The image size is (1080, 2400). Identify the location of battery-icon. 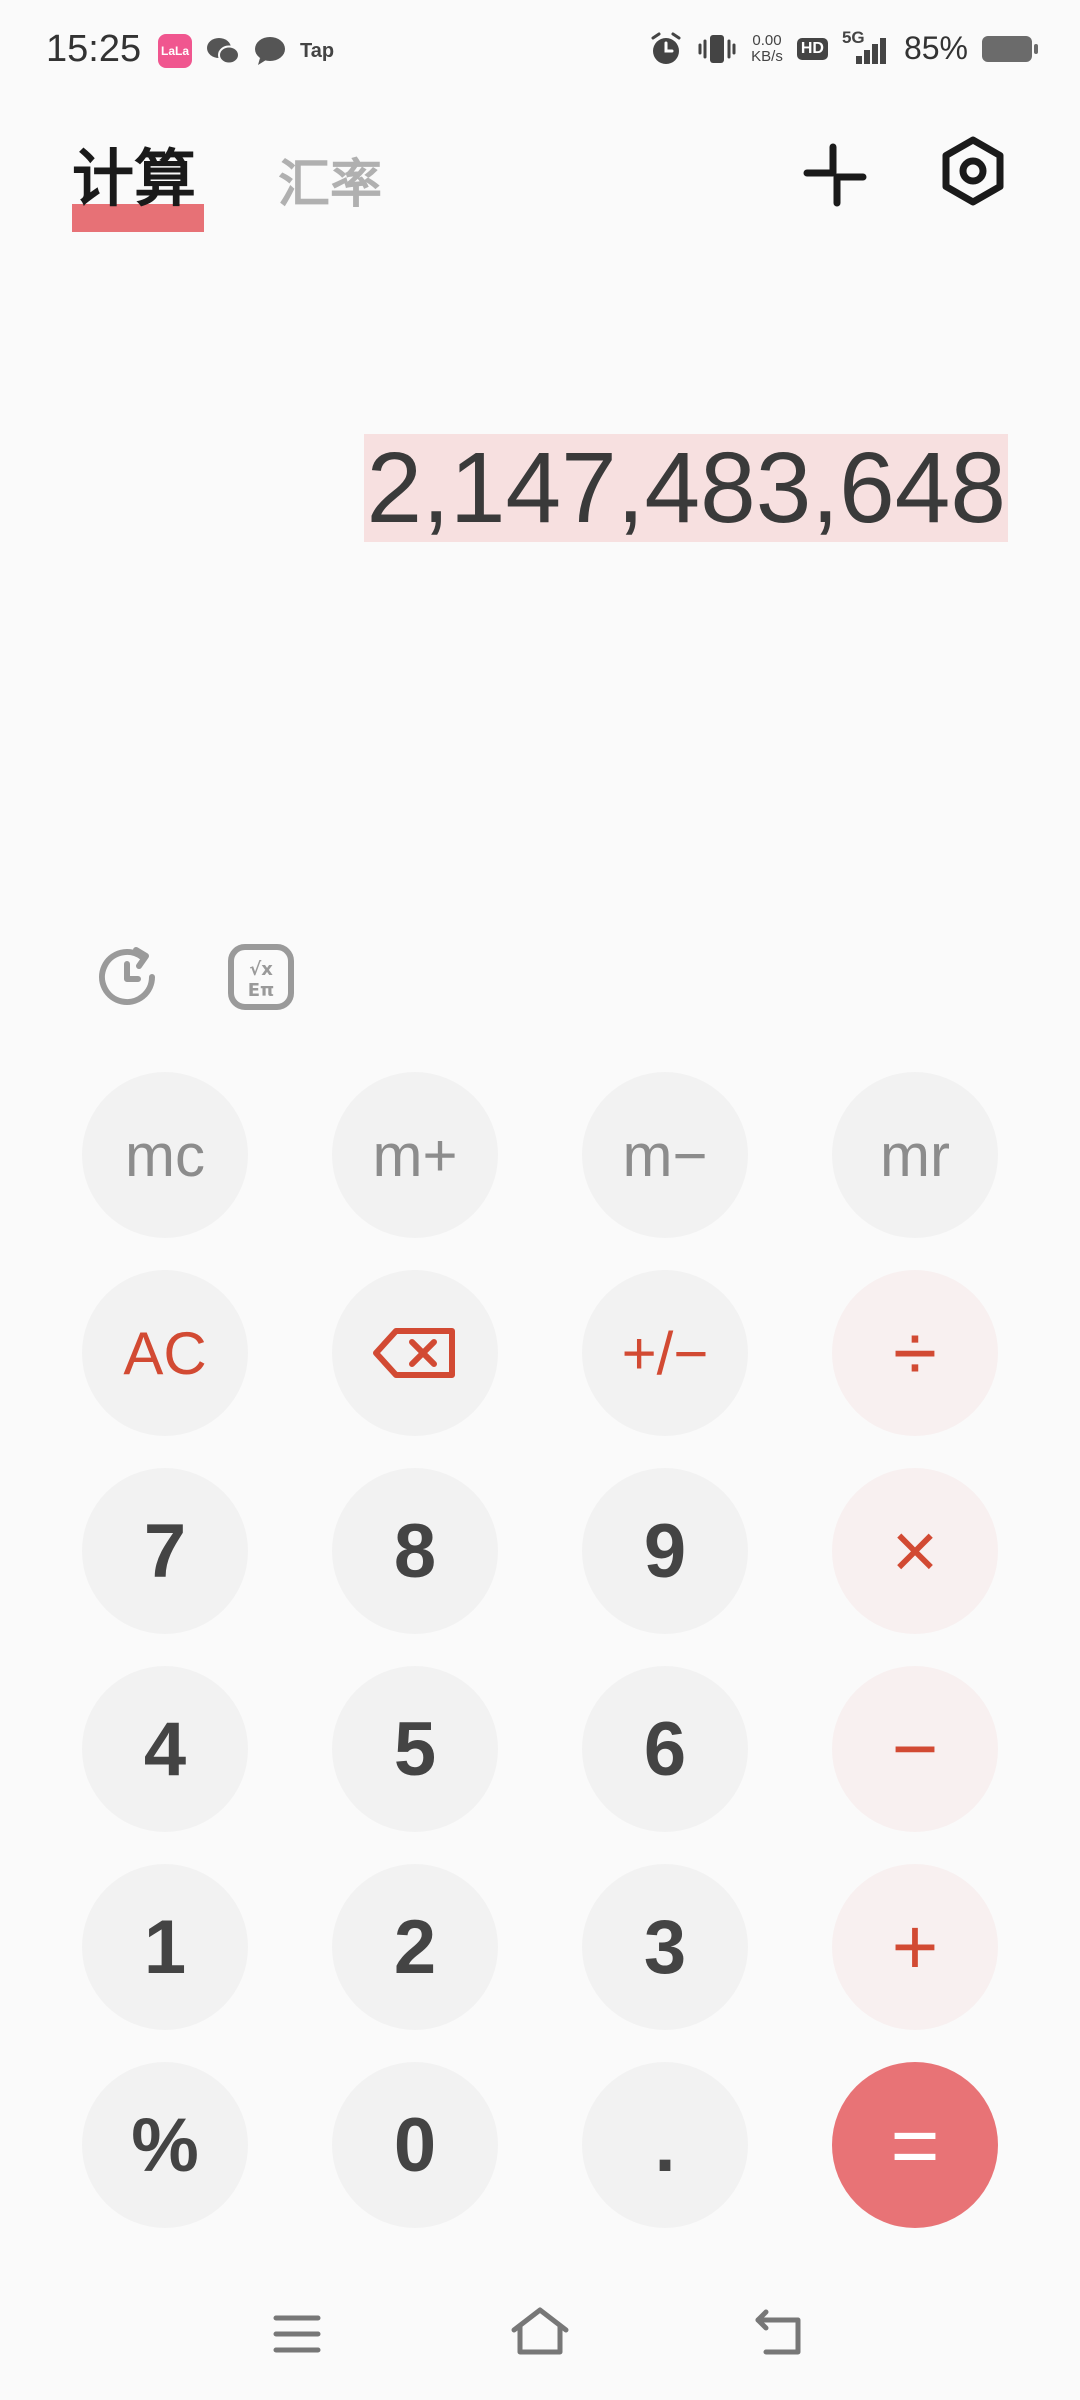
(1010, 48).